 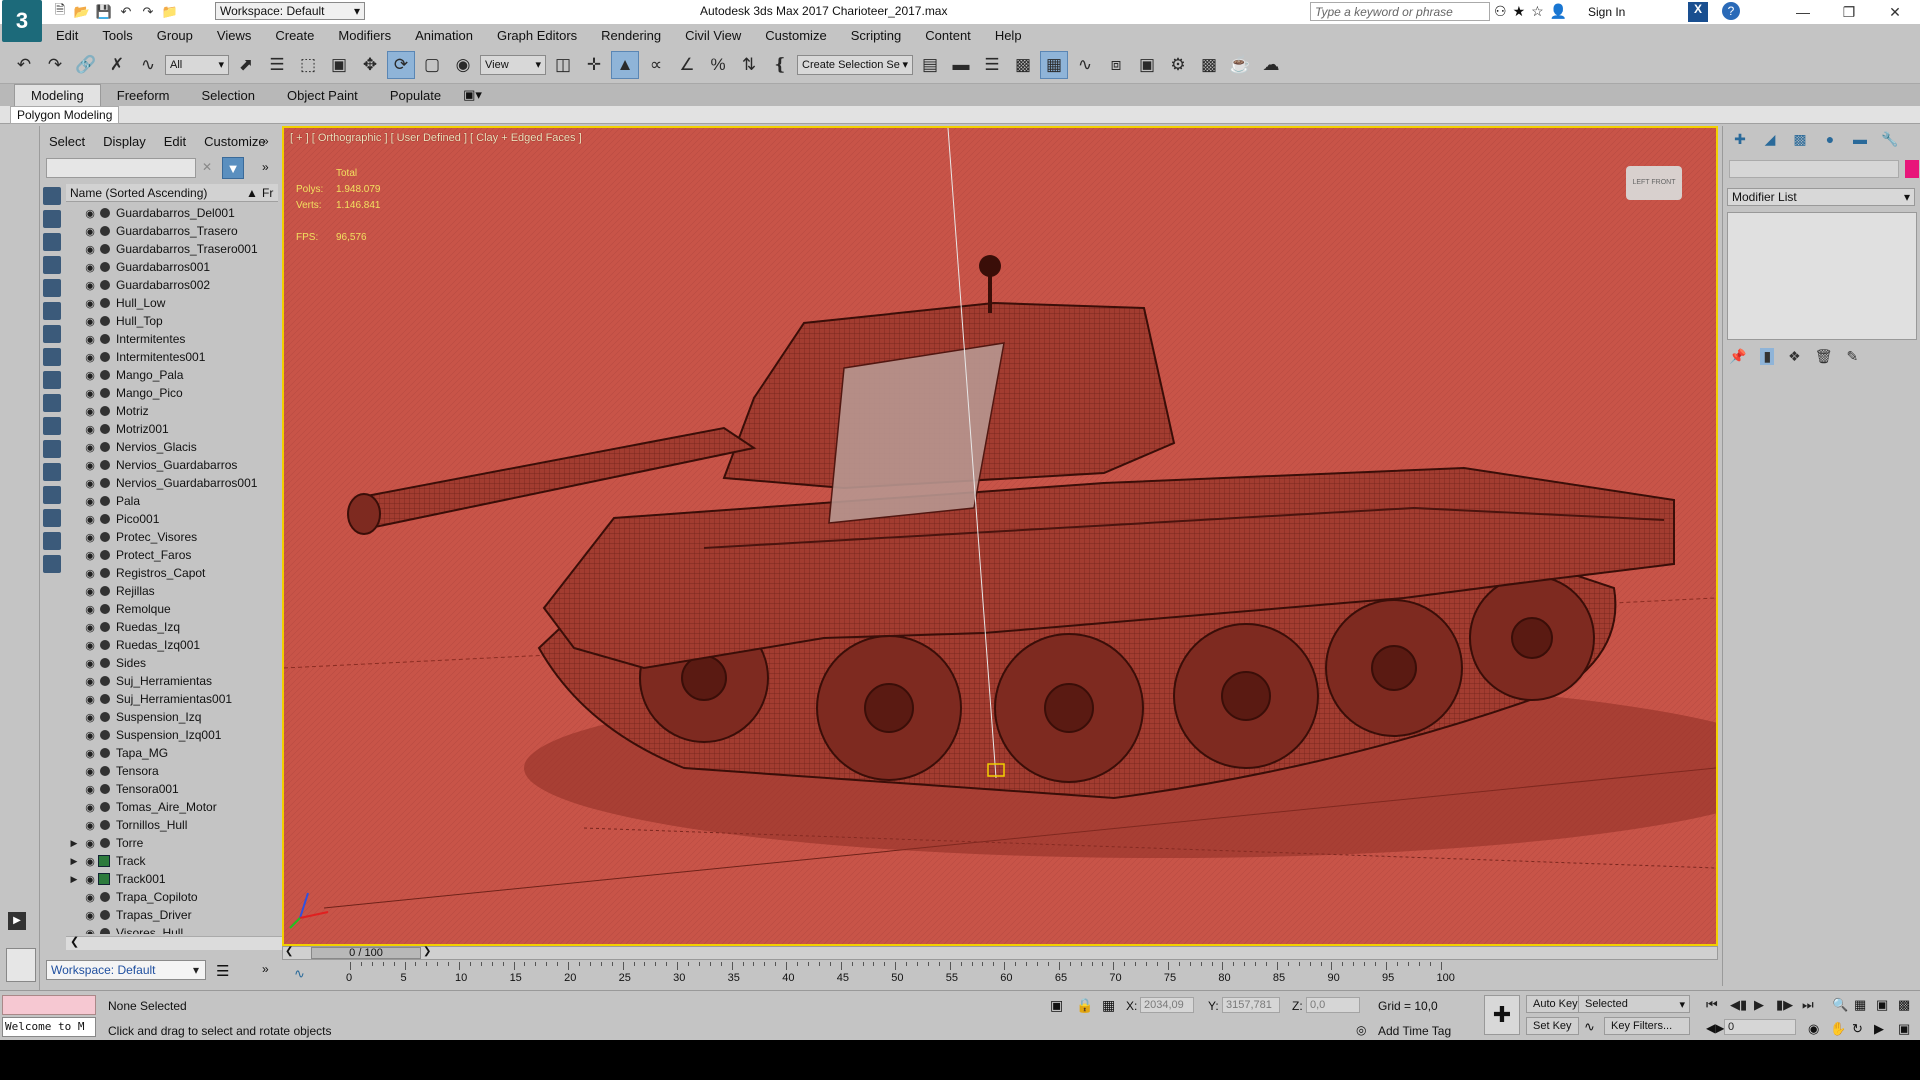 What do you see at coordinates (181, 303) in the screenshot?
I see `list-item: ◉ Hull_Low` at bounding box center [181, 303].